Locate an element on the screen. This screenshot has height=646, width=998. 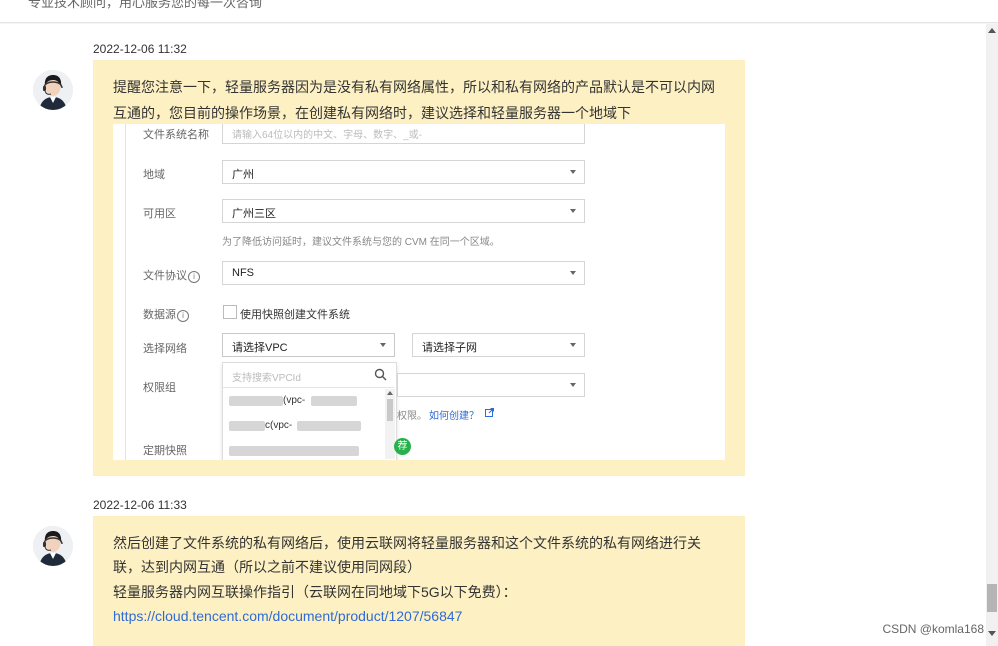
protocol-label-wrap: 文件协议 i is located at coordinates (171, 275).